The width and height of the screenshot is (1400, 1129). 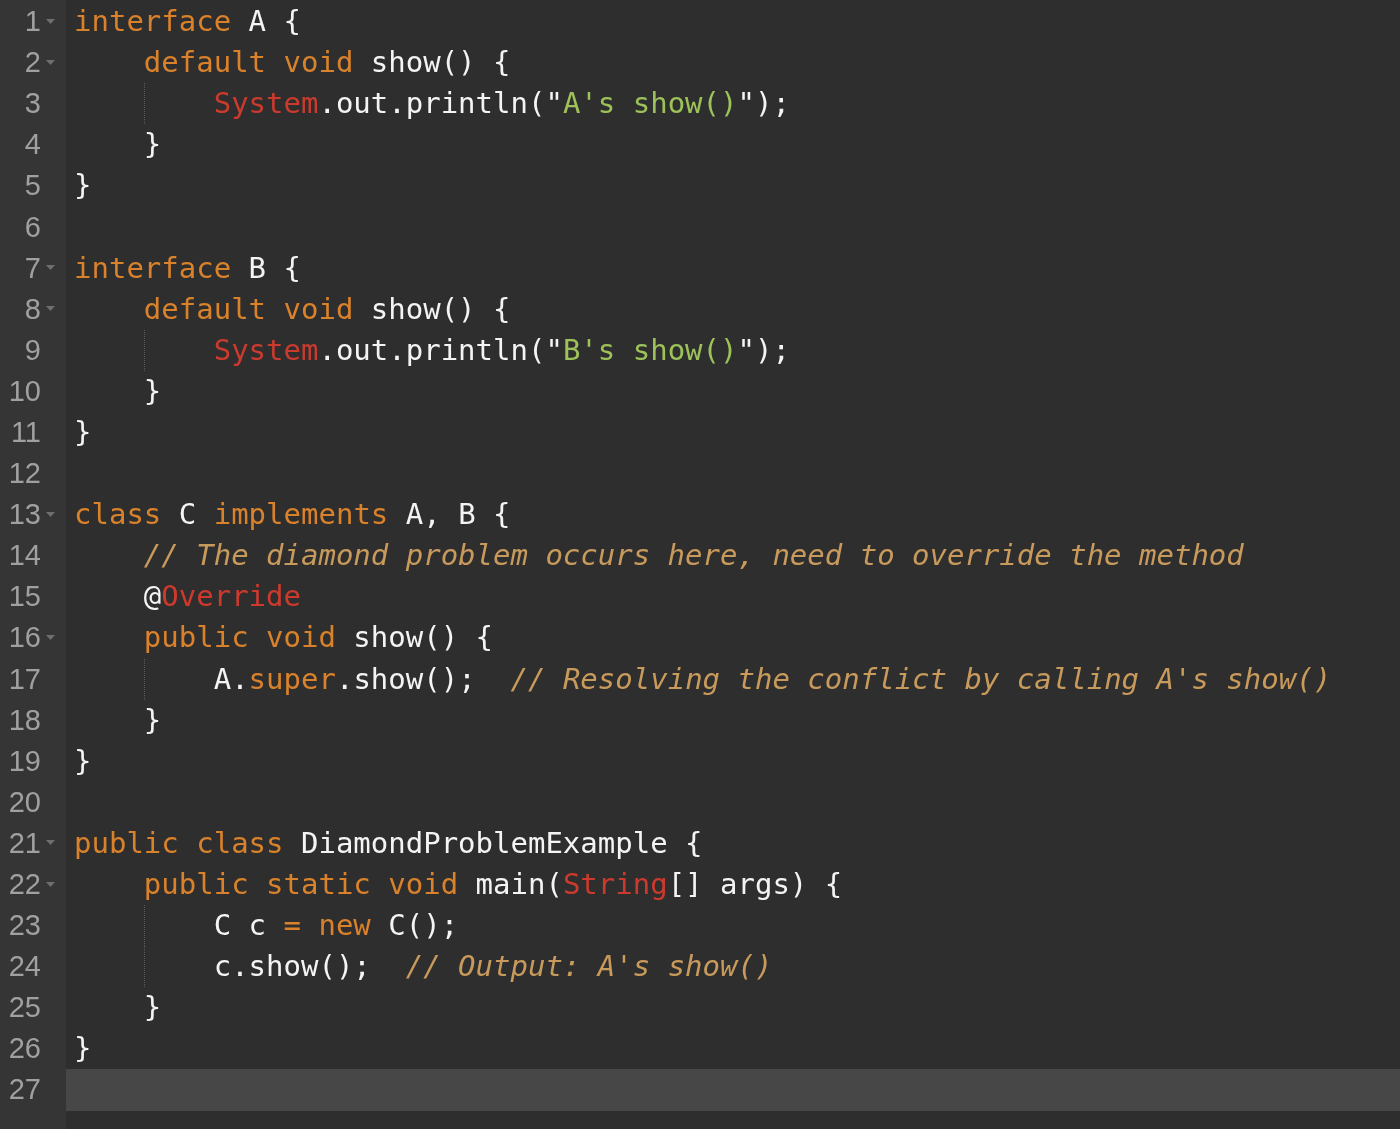 What do you see at coordinates (221, 597) in the screenshot?
I see `code-line: @Override` at bounding box center [221, 597].